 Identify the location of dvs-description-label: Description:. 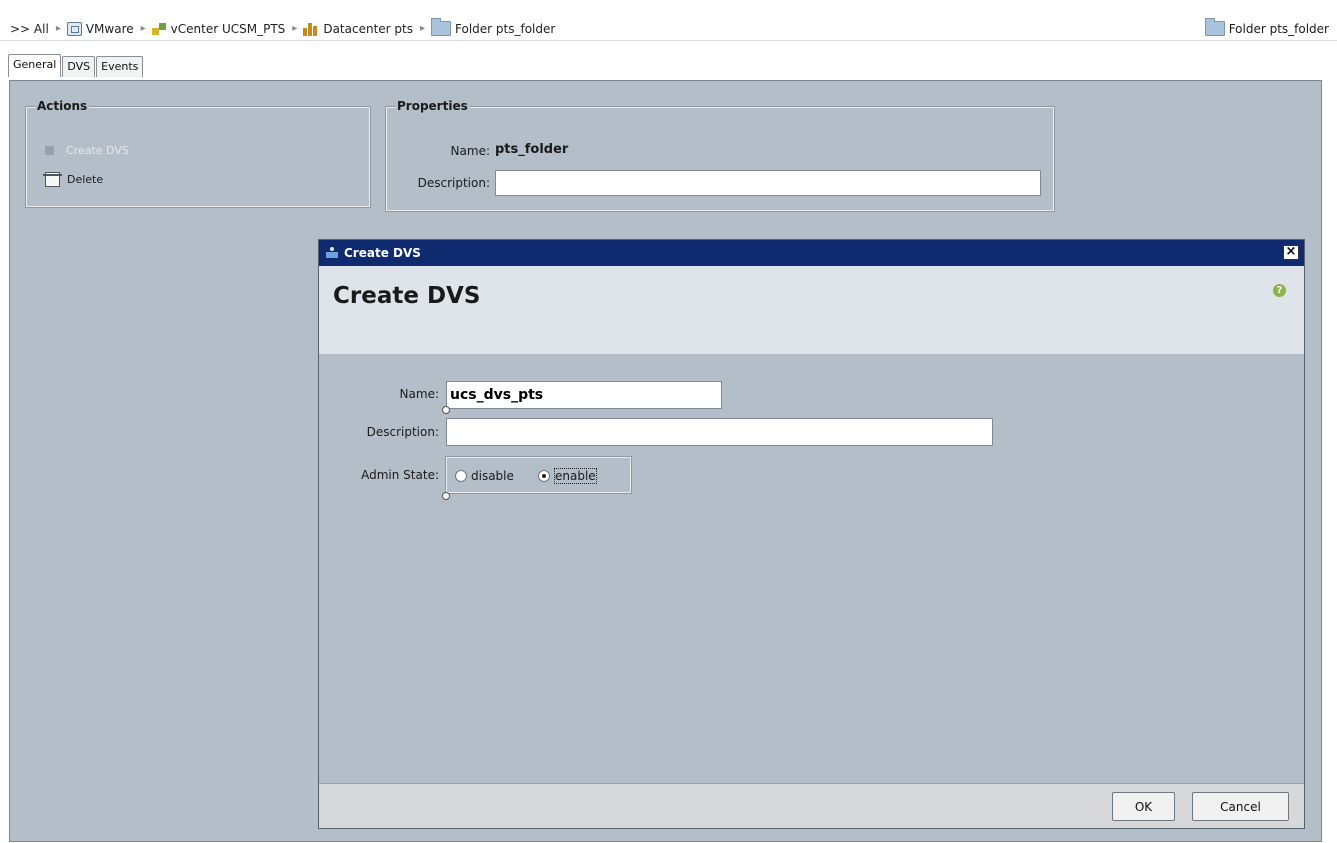
(402, 432).